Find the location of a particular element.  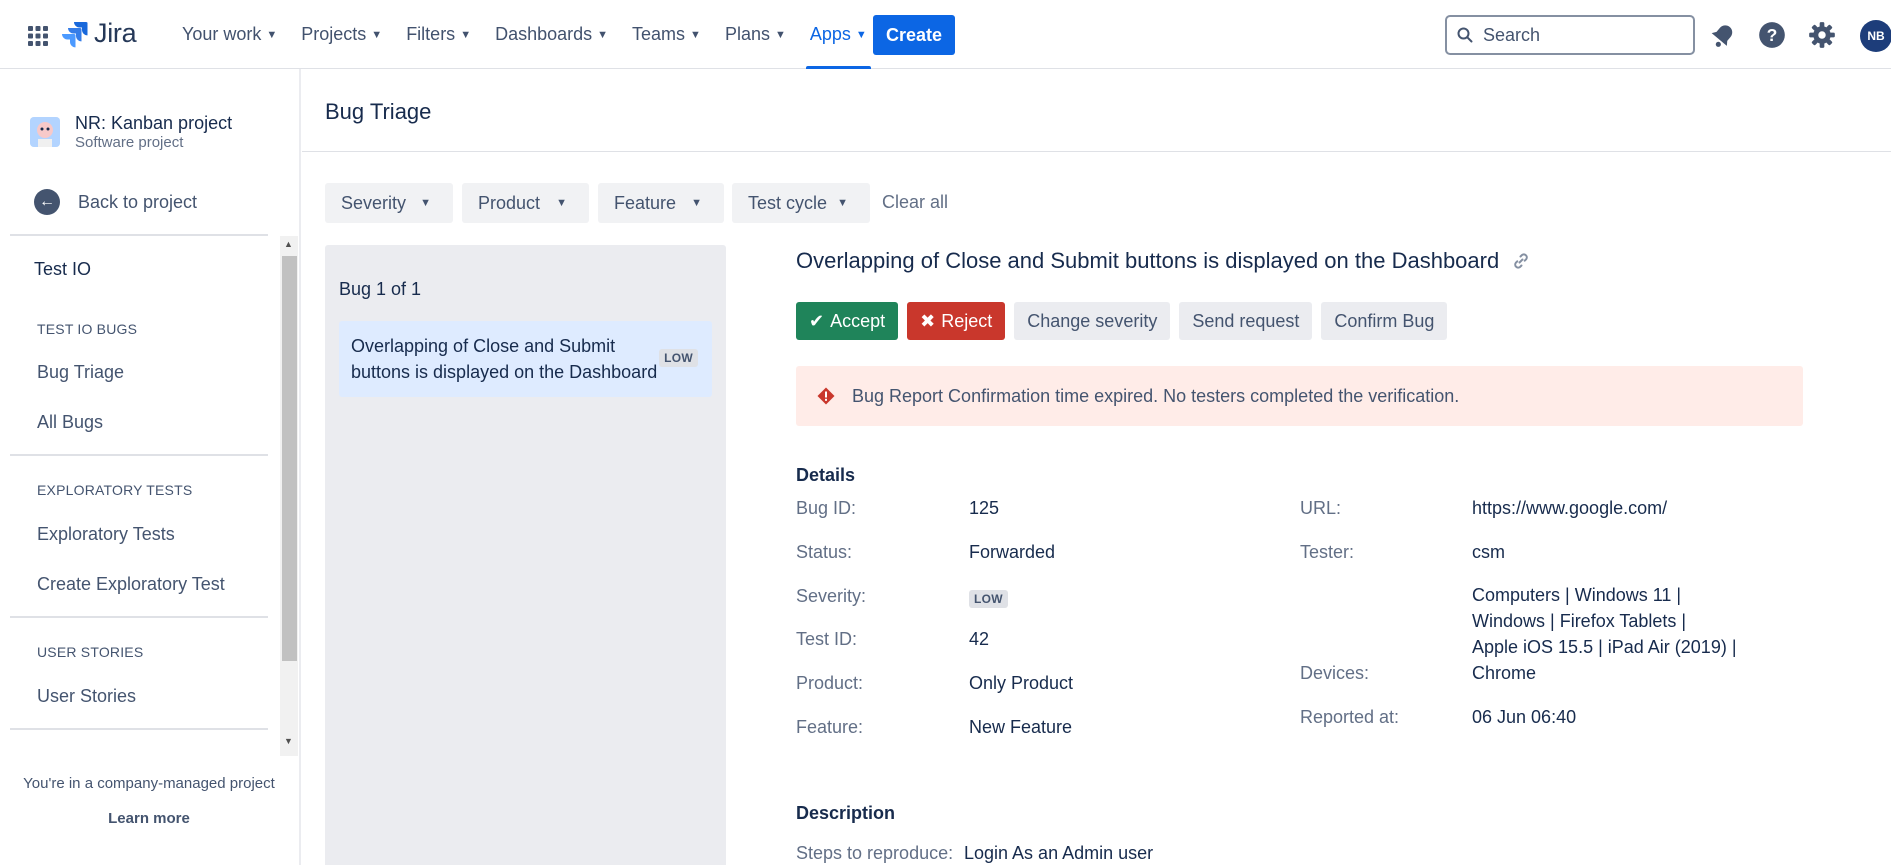

steps-label: Steps to reproduce: is located at coordinates (875, 853).